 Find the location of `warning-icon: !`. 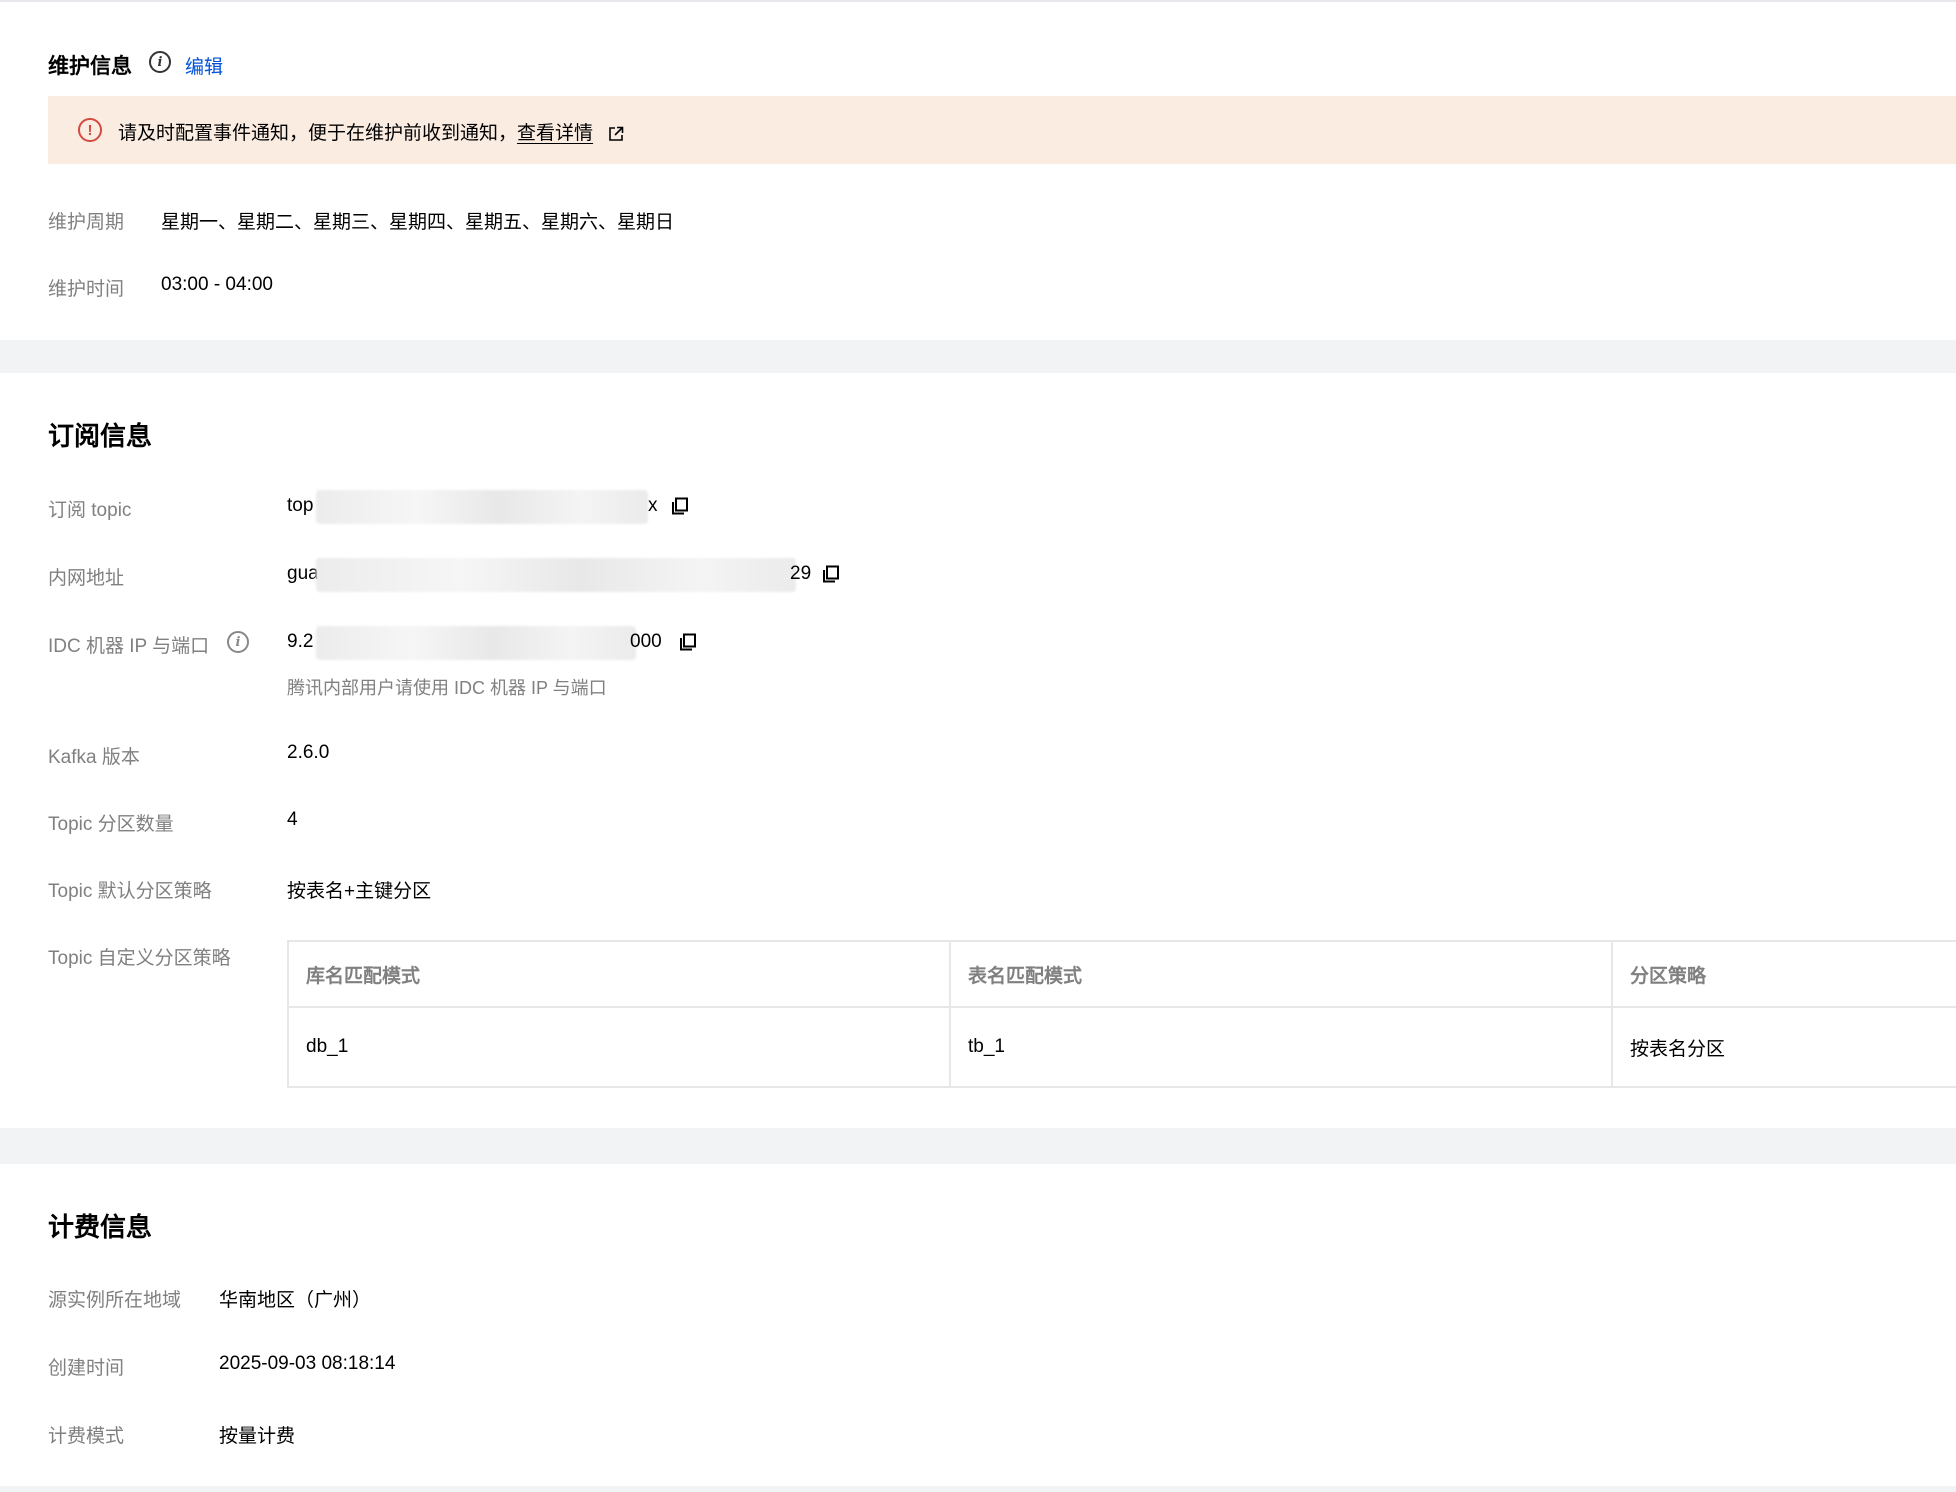

warning-icon: ! is located at coordinates (90, 130).